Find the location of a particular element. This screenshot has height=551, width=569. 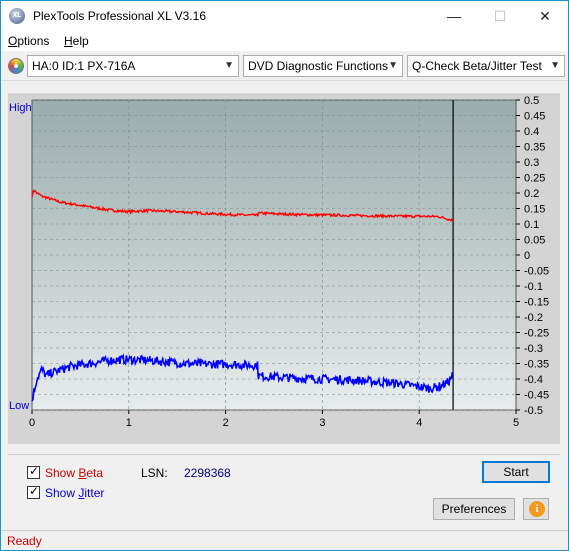

lsn-value: 2298368 is located at coordinates (207, 473).